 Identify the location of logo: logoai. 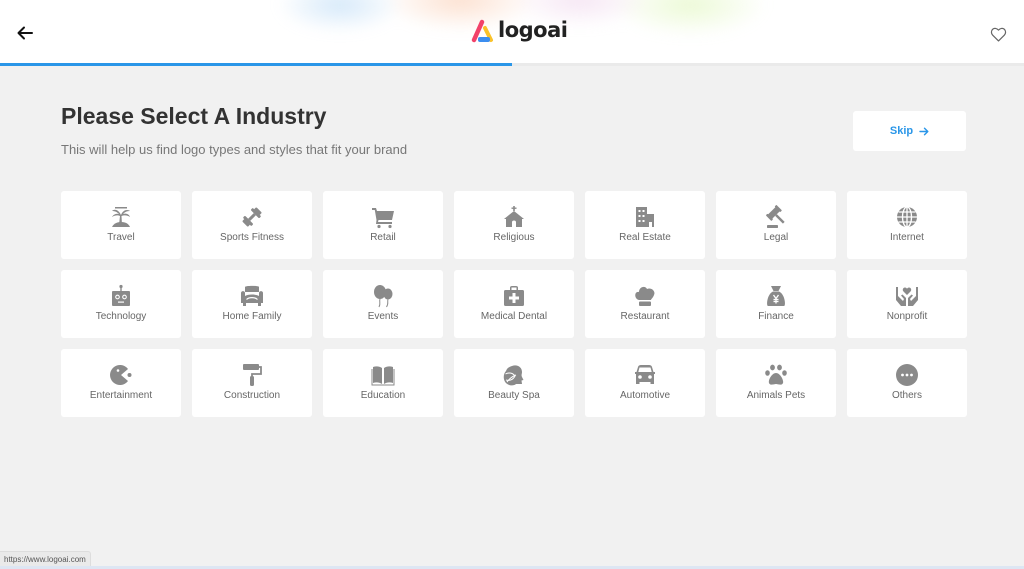
(519, 31).